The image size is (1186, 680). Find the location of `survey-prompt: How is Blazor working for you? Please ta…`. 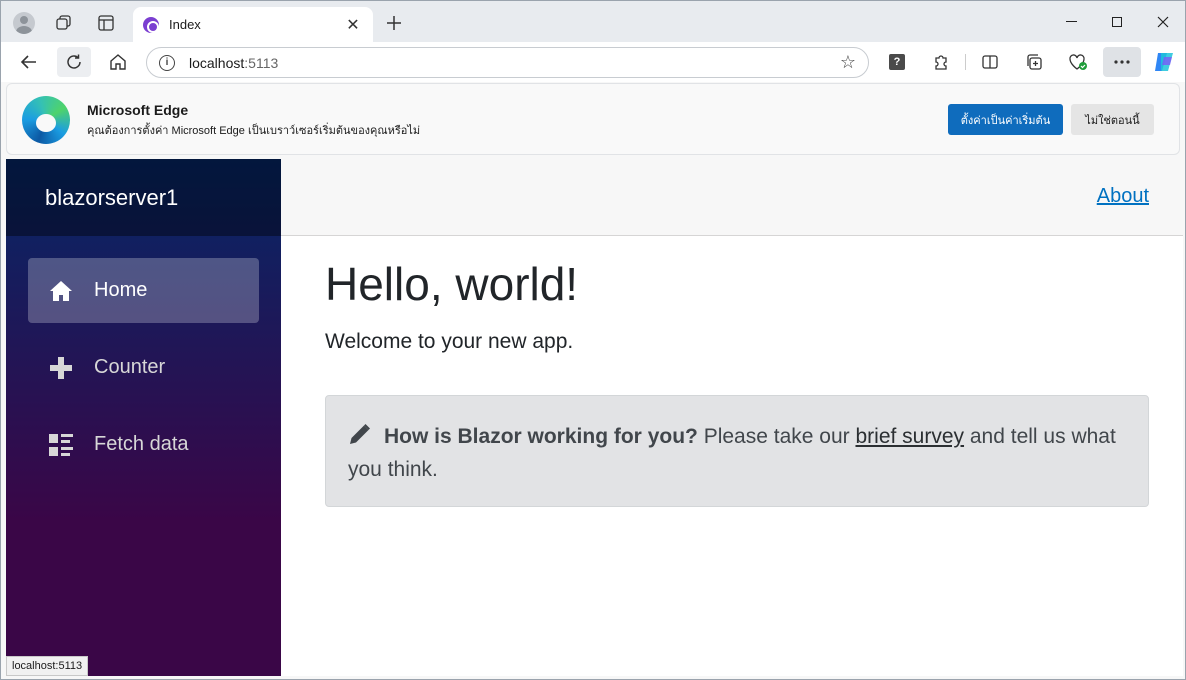

survey-prompt: How is Blazor working for you? Please ta… is located at coordinates (737, 451).